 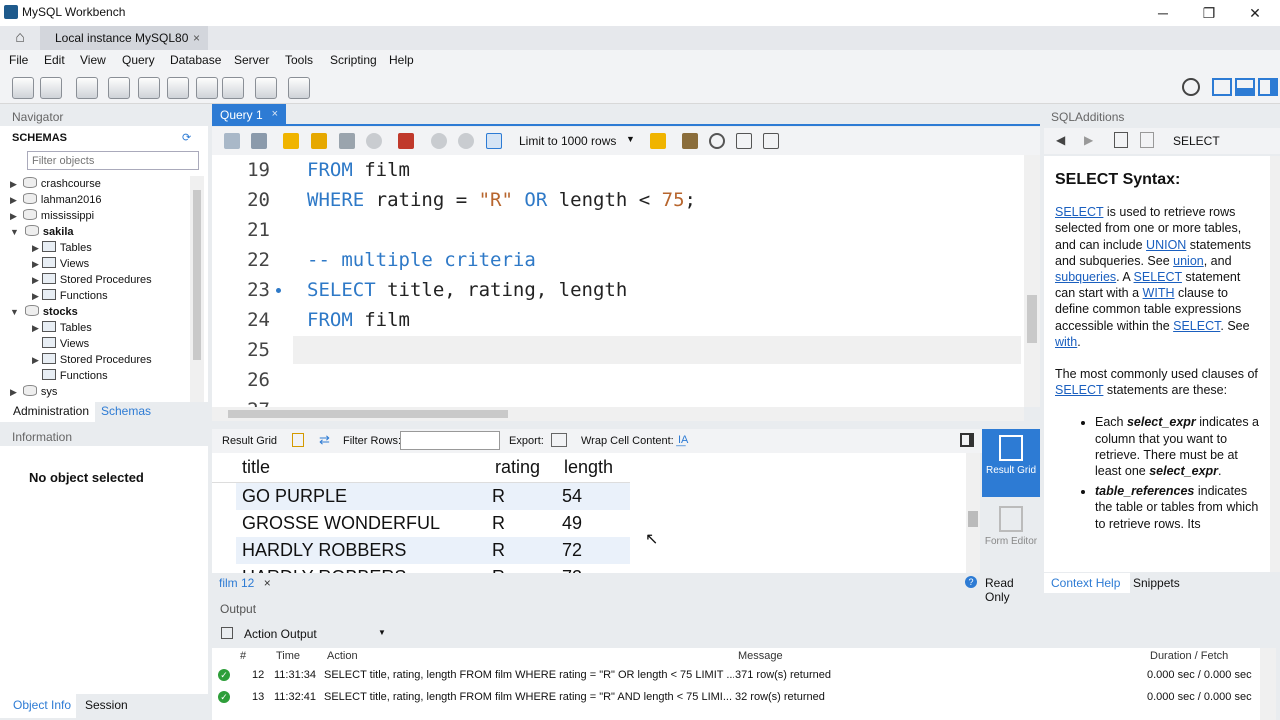 What do you see at coordinates (1163, 13) in the screenshot?
I see `minimize-button: ─` at bounding box center [1163, 13].